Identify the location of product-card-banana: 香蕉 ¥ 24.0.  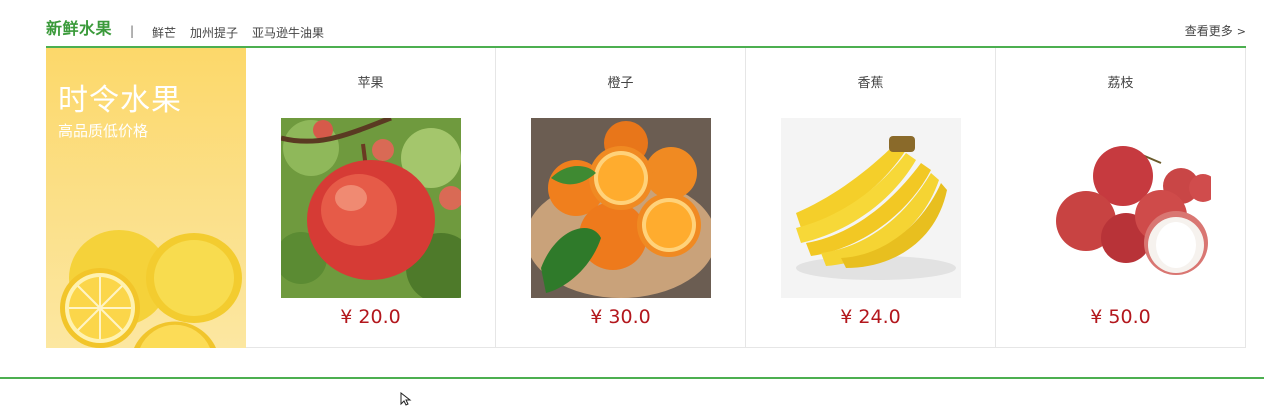
(871, 198).